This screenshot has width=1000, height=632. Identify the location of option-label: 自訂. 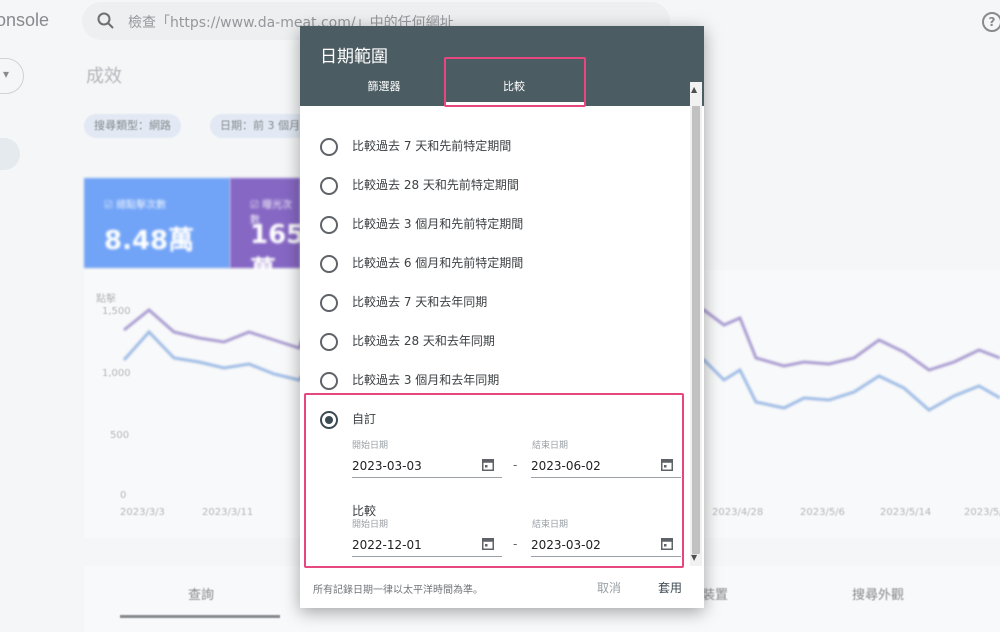
(364, 419).